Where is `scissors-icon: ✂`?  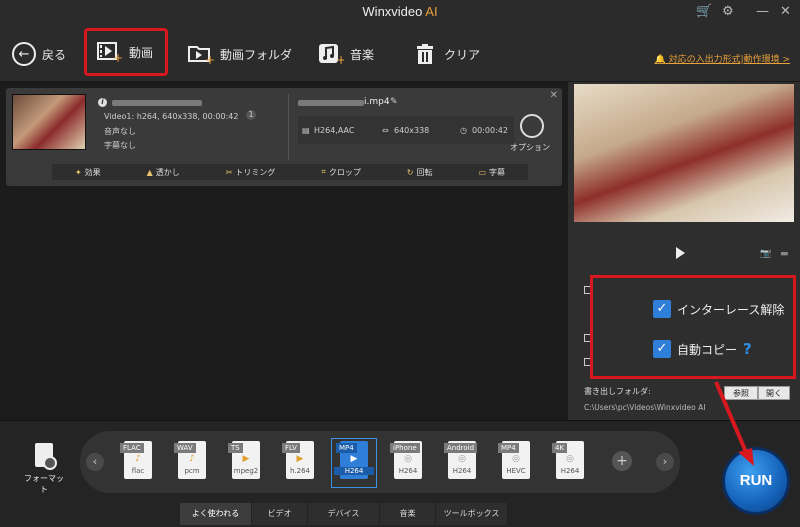
scissors-icon: ✂ is located at coordinates (229, 172).